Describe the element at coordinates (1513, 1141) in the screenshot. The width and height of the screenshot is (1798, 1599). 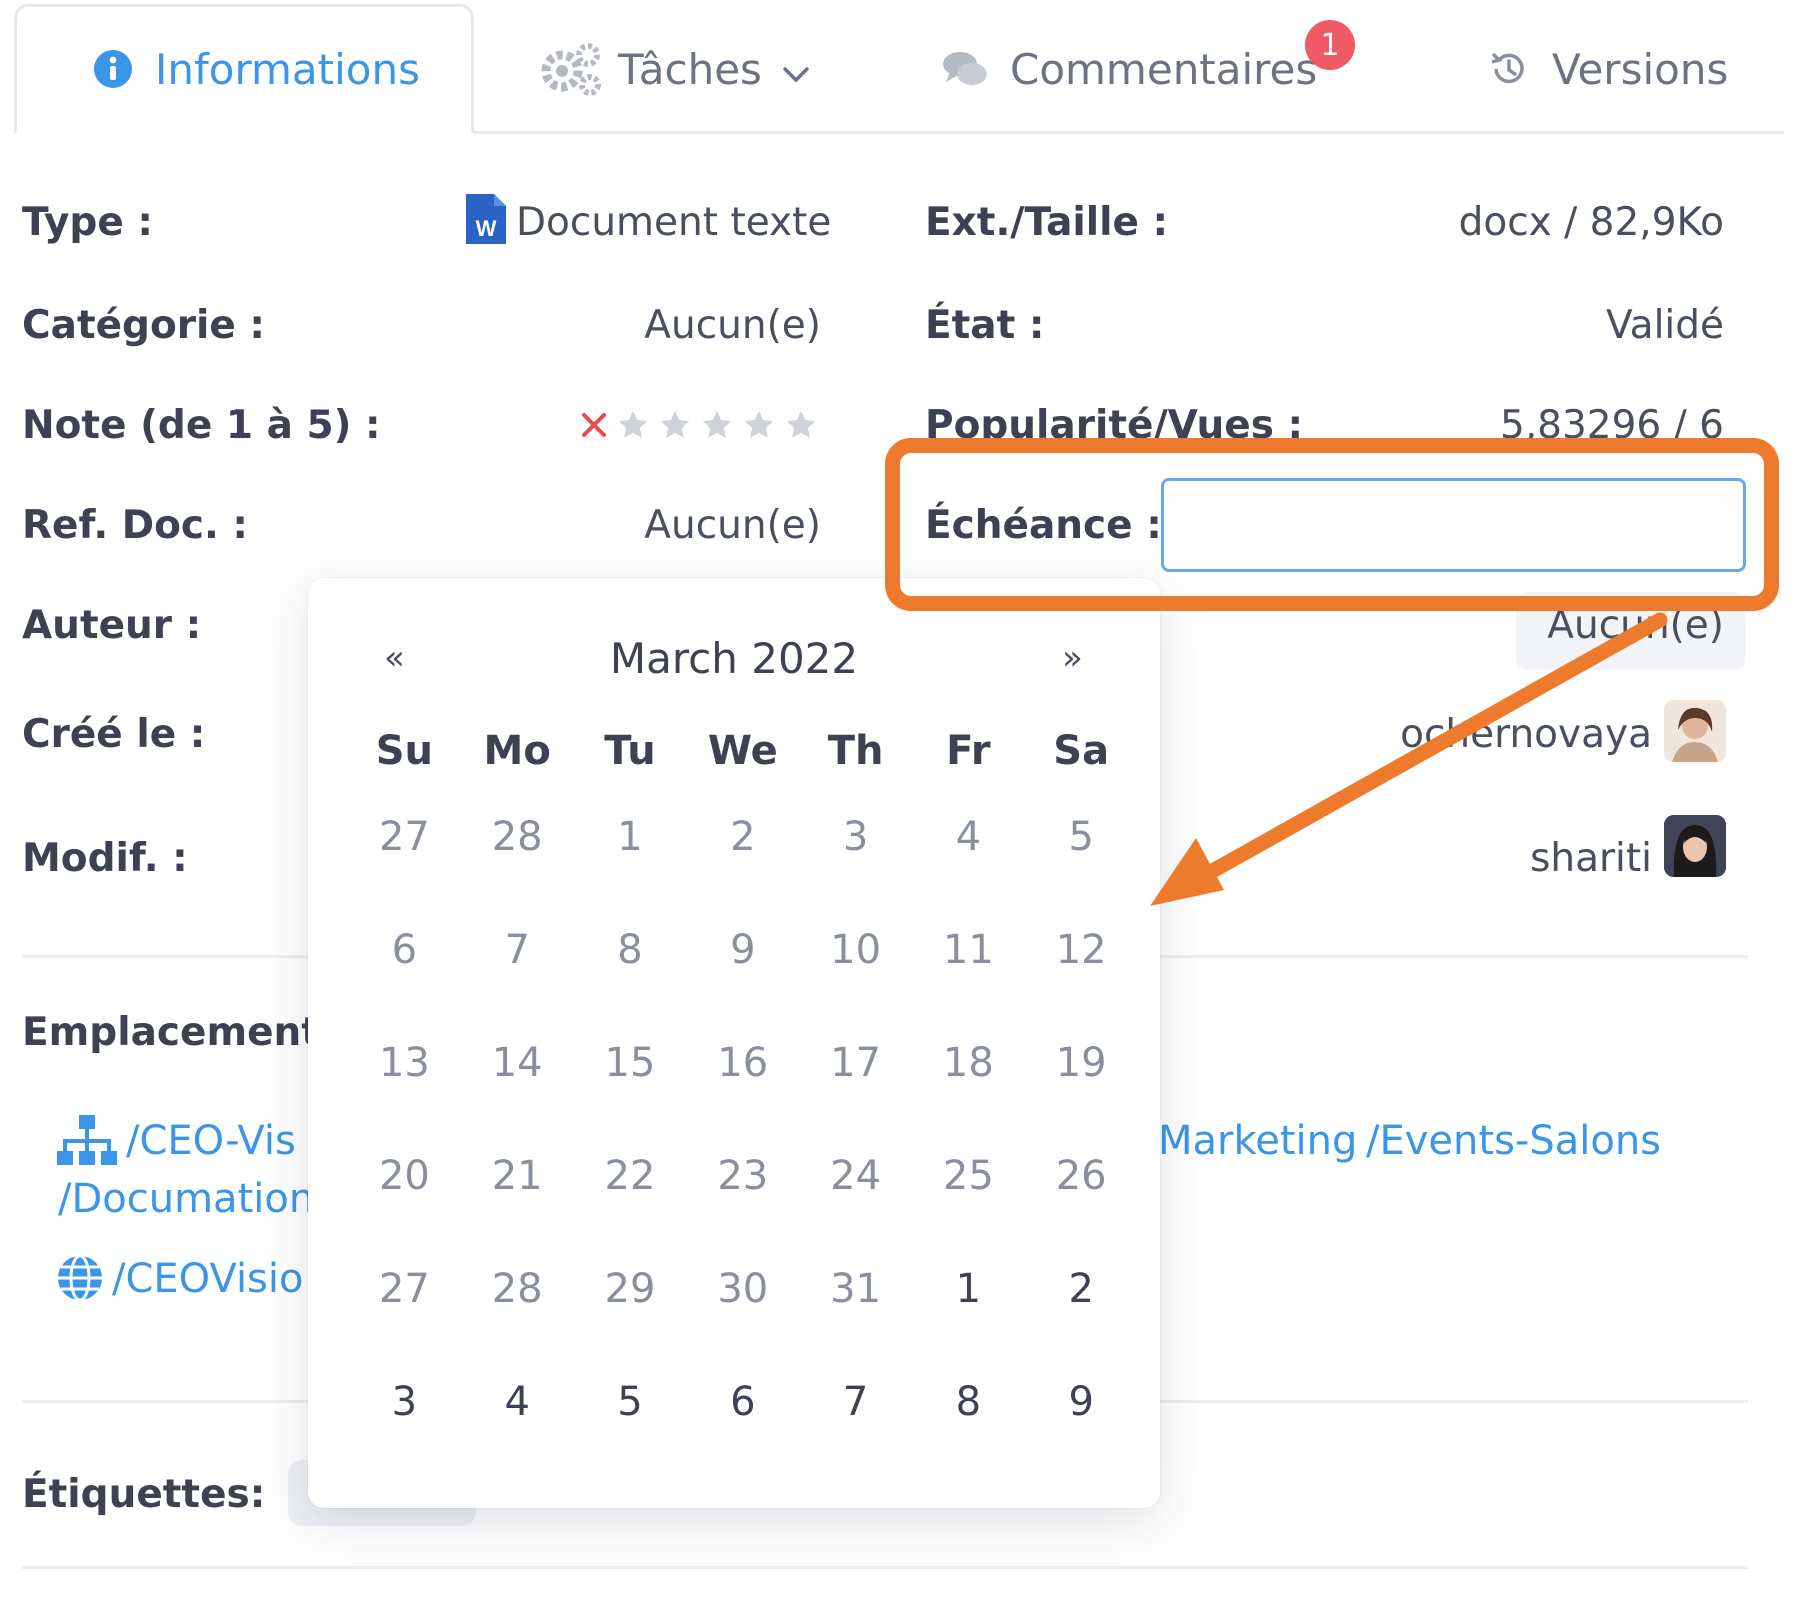
I see `emplacement-link: /Events-Salons` at that location.